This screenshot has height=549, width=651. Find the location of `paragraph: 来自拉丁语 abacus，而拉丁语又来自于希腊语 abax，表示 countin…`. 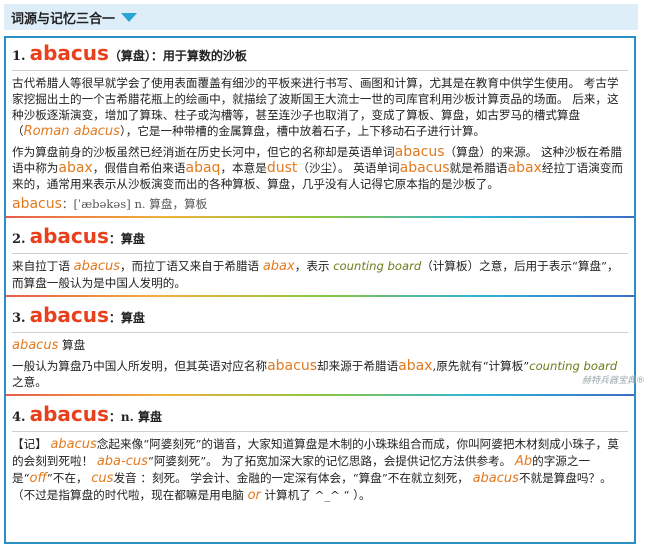

paragraph: 来自拉丁语 abacus，而拉丁语又来自于希腊语 abax，表示 countin… is located at coordinates (315, 274).